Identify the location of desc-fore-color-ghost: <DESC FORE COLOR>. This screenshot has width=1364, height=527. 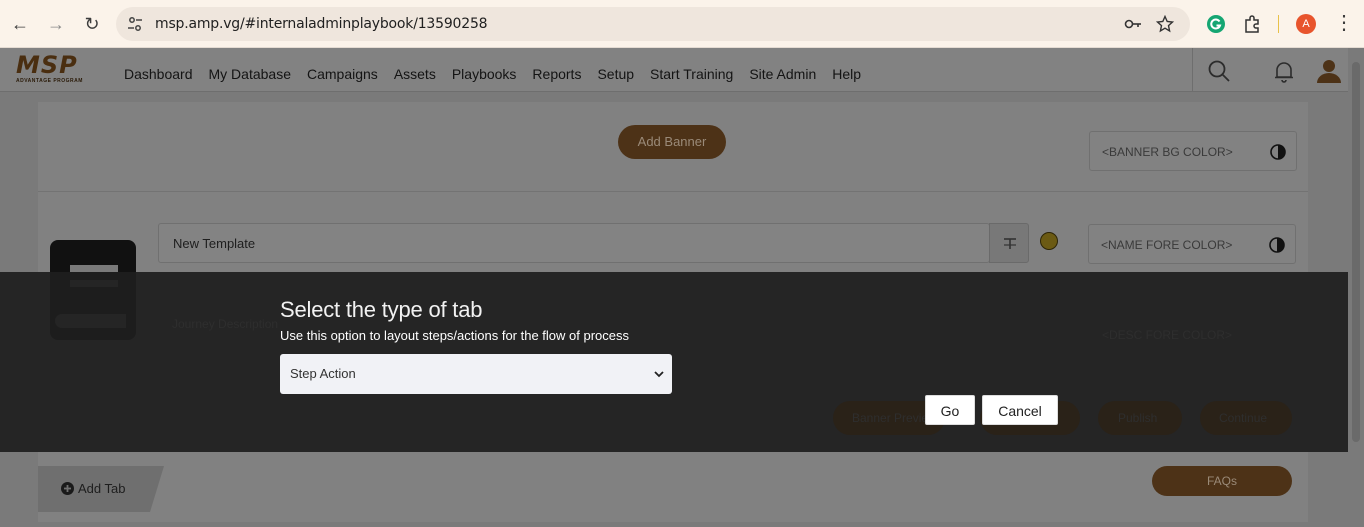
(1167, 335).